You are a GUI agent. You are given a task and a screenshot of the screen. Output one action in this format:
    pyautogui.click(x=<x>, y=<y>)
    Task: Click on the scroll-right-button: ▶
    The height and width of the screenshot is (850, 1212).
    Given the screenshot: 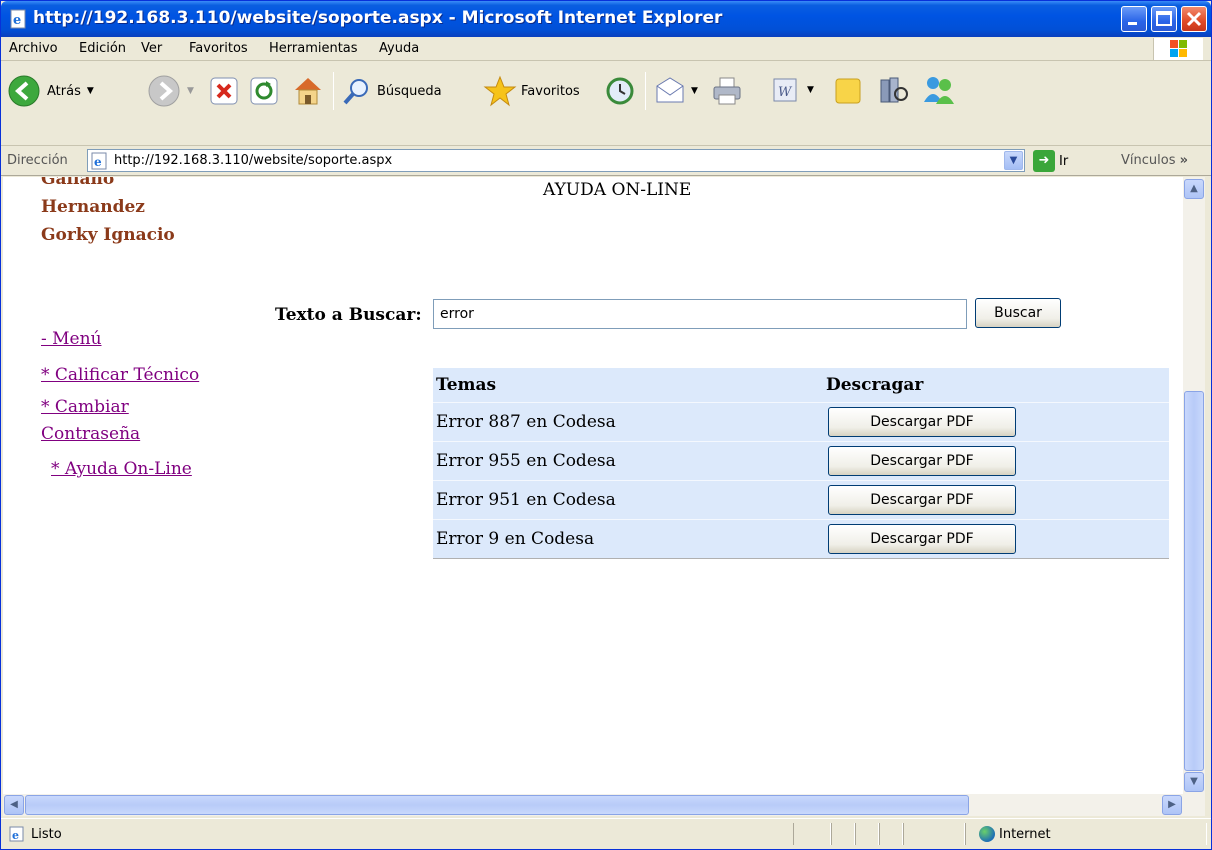 What is the action you would take?
    pyautogui.click(x=1172, y=805)
    